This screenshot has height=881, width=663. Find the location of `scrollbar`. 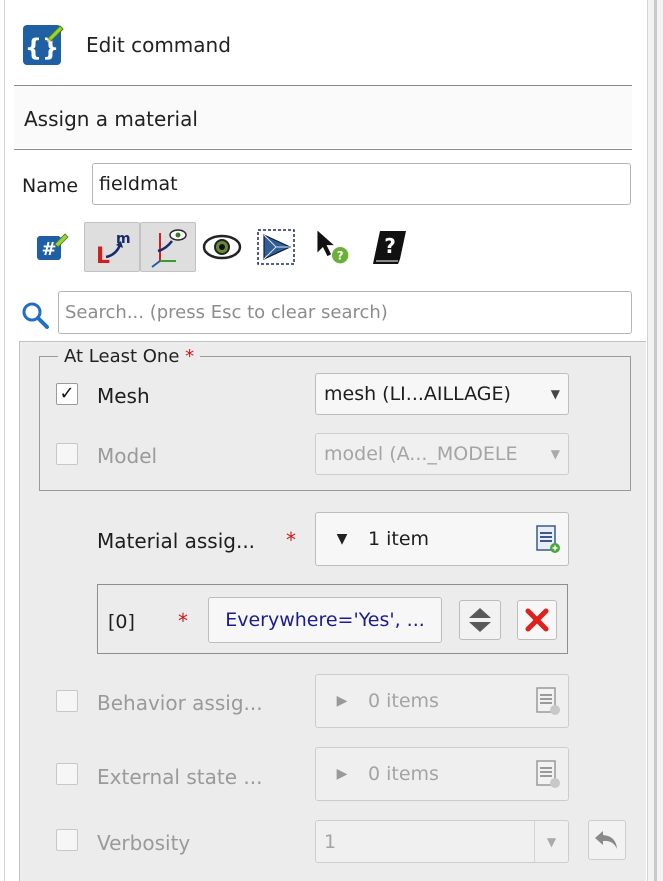

scrollbar is located at coordinates (655, 440).